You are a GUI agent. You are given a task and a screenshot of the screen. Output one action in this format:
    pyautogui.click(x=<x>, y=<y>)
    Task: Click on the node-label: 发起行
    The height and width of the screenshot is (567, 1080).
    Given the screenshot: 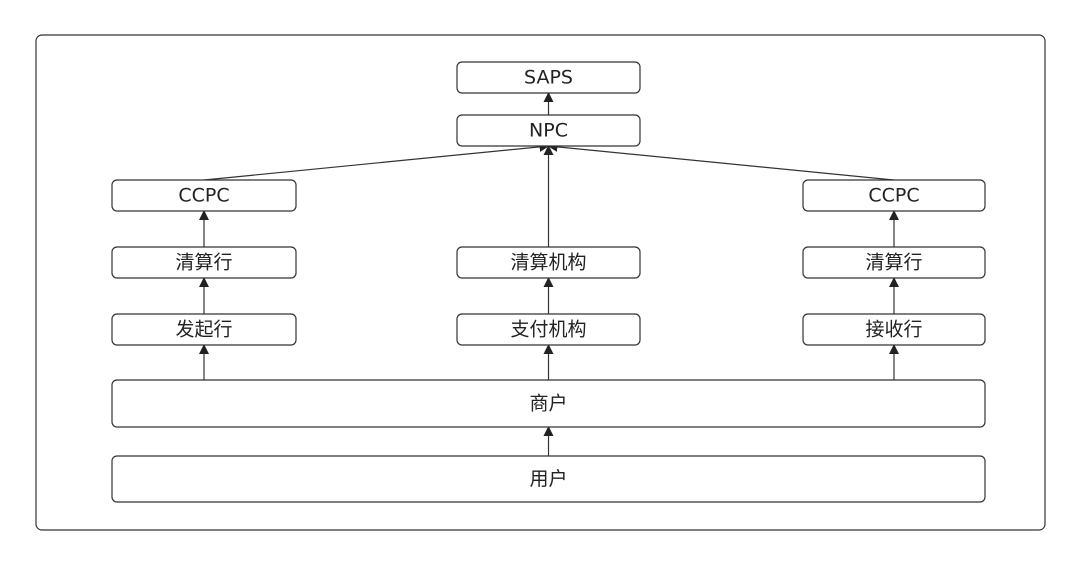 What is the action you would take?
    pyautogui.click(x=203, y=330)
    